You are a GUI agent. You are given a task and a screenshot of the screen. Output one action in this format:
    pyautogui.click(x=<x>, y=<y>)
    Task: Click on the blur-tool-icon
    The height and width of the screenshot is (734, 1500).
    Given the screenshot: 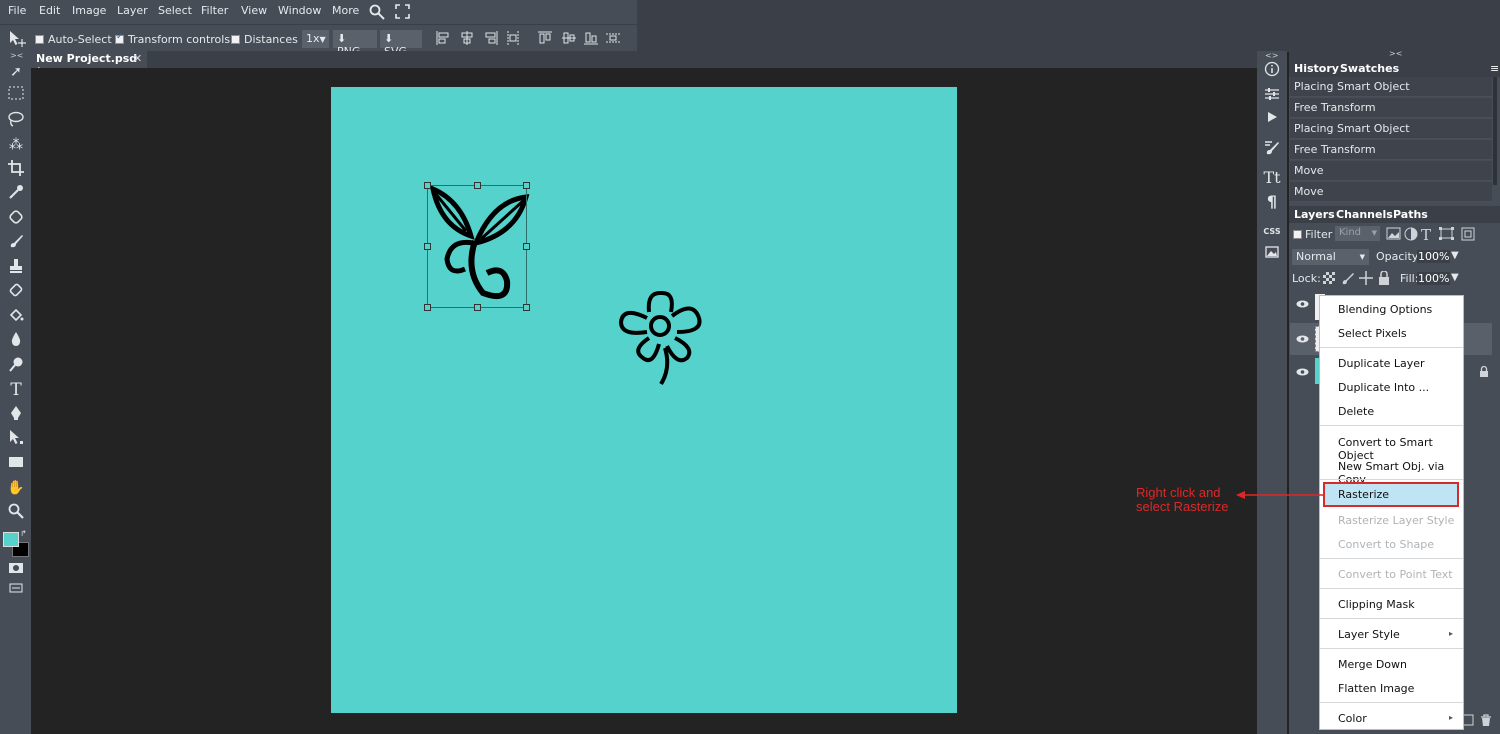 What is the action you would take?
    pyautogui.click(x=16, y=341)
    